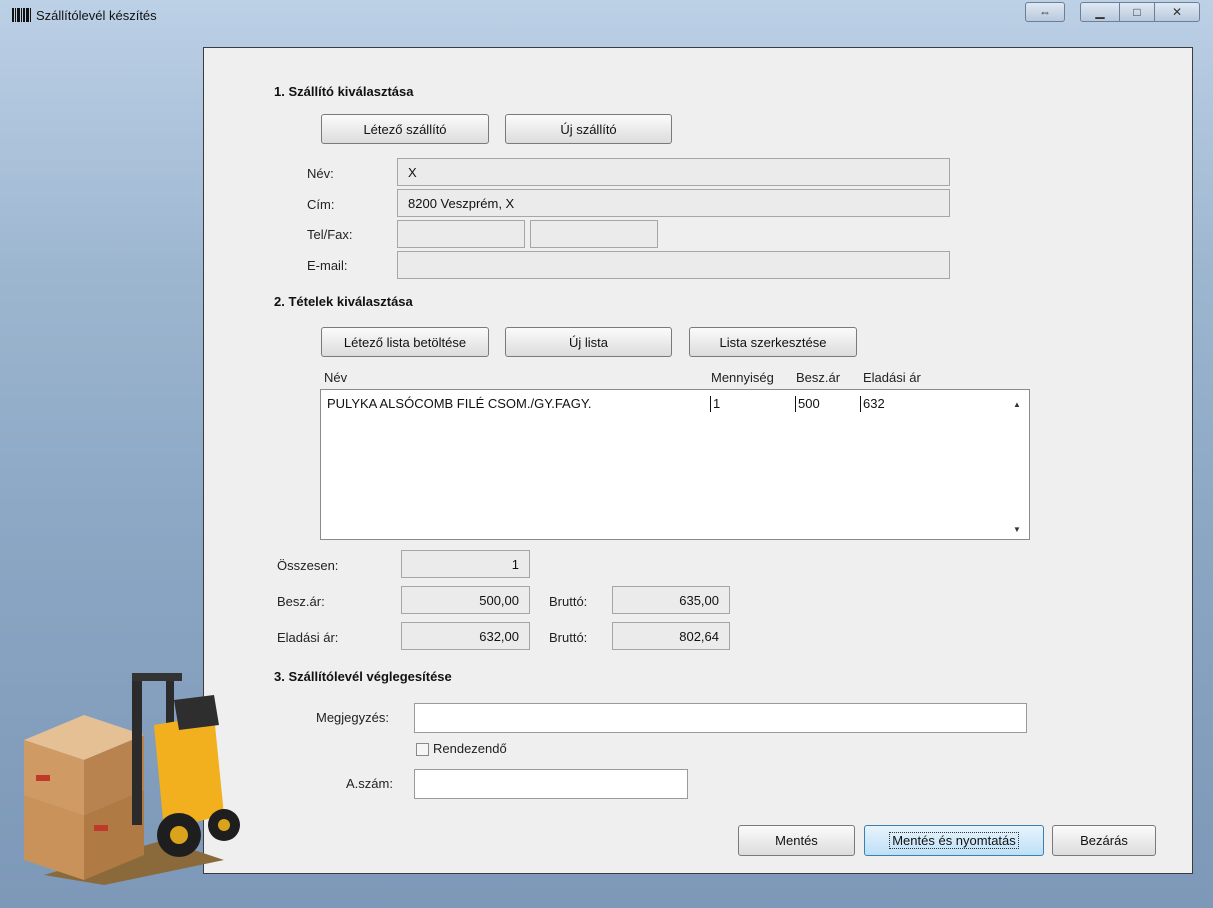 The height and width of the screenshot is (908, 1213). Describe the element at coordinates (606, 15) in the screenshot. I see `title-bar: Szállítólevél készítés ⇔ ▁ □ ✕` at that location.